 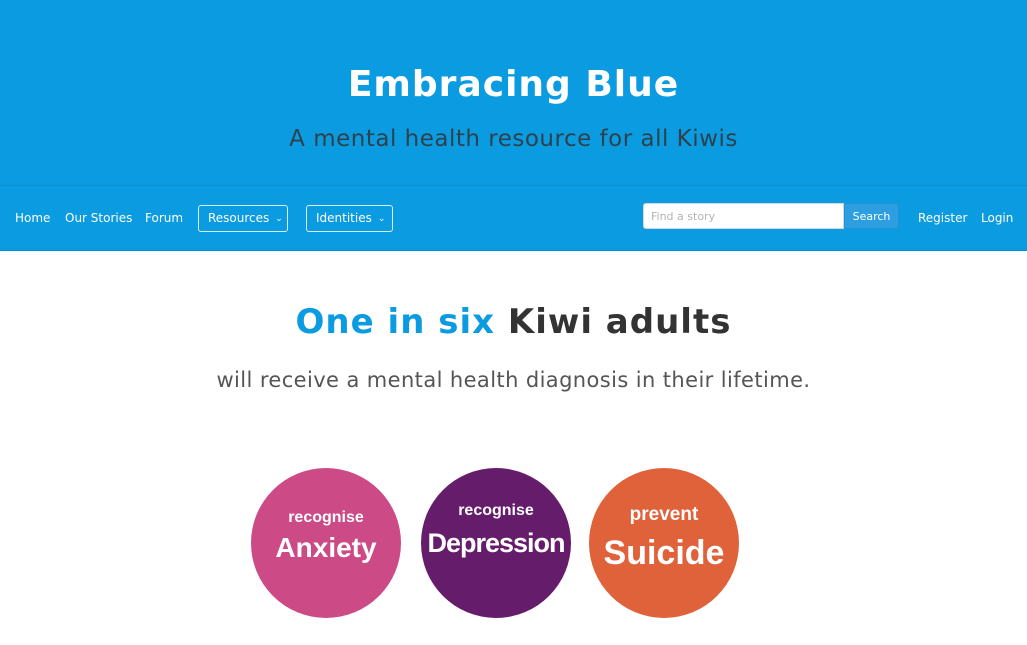 I want to click on search-button: Search, so click(x=871, y=216).